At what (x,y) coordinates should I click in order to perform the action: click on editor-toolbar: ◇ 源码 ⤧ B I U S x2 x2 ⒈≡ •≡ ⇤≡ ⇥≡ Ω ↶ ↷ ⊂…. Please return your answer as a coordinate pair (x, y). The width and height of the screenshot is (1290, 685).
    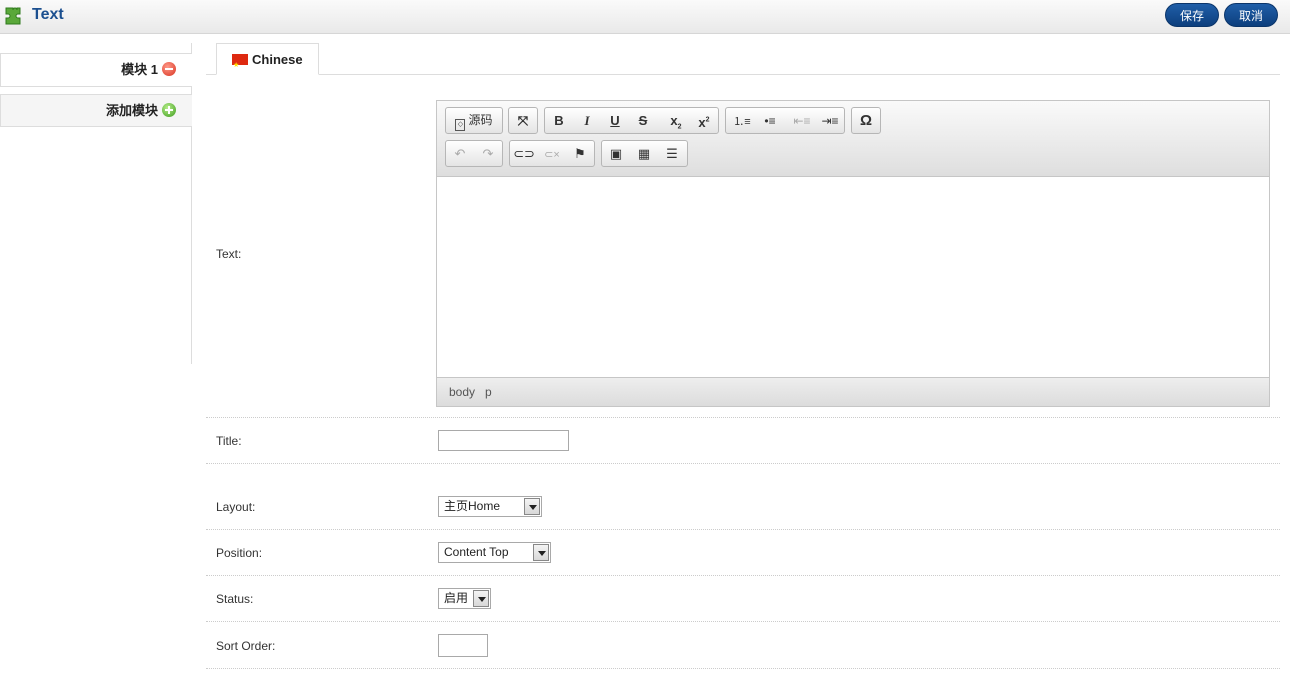
    Looking at the image, I should click on (853, 139).